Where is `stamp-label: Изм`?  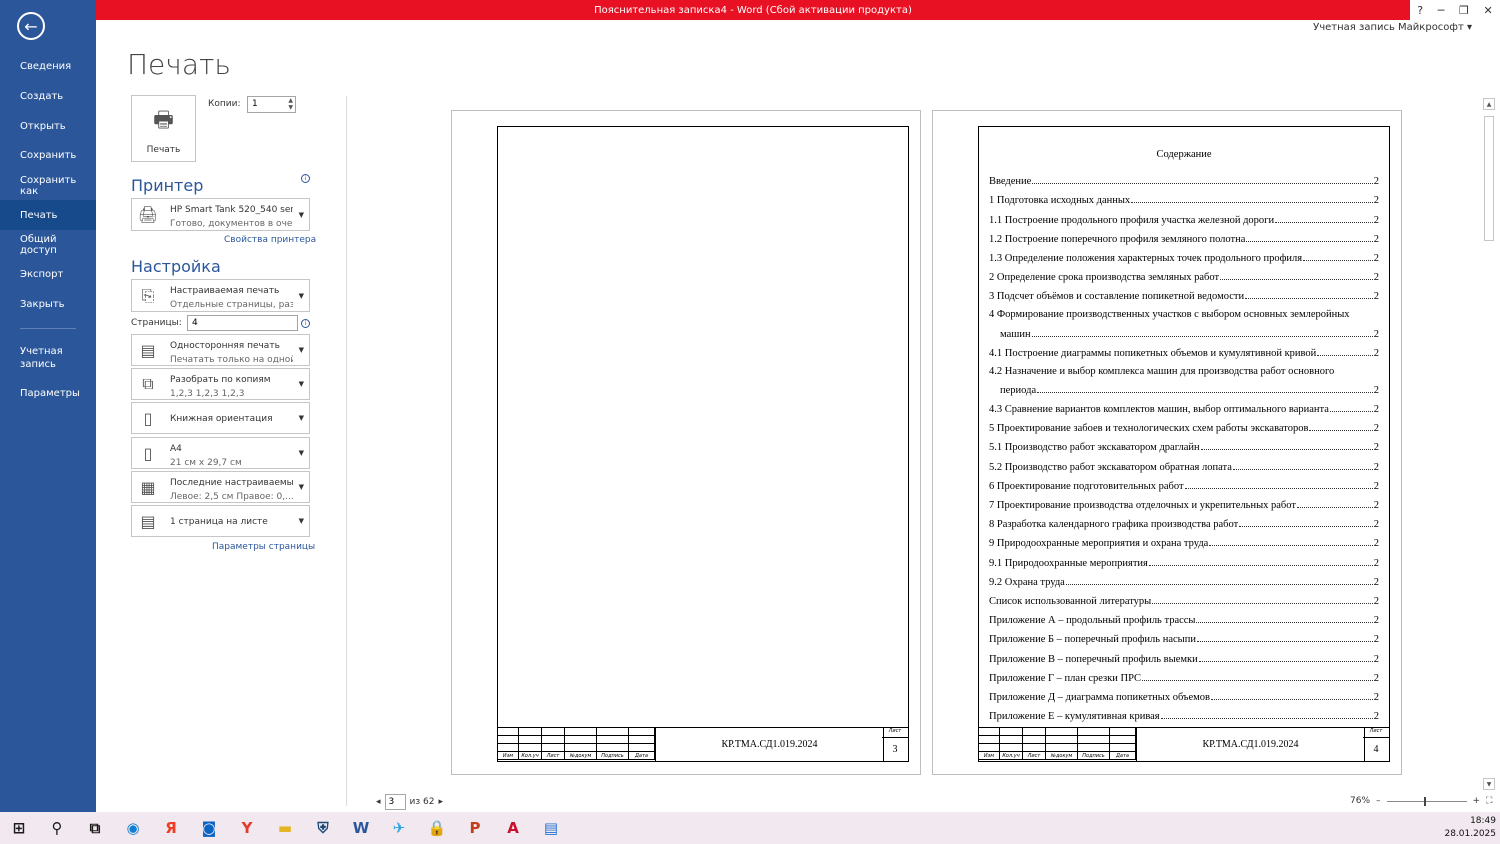 stamp-label: Изм is located at coordinates (508, 756).